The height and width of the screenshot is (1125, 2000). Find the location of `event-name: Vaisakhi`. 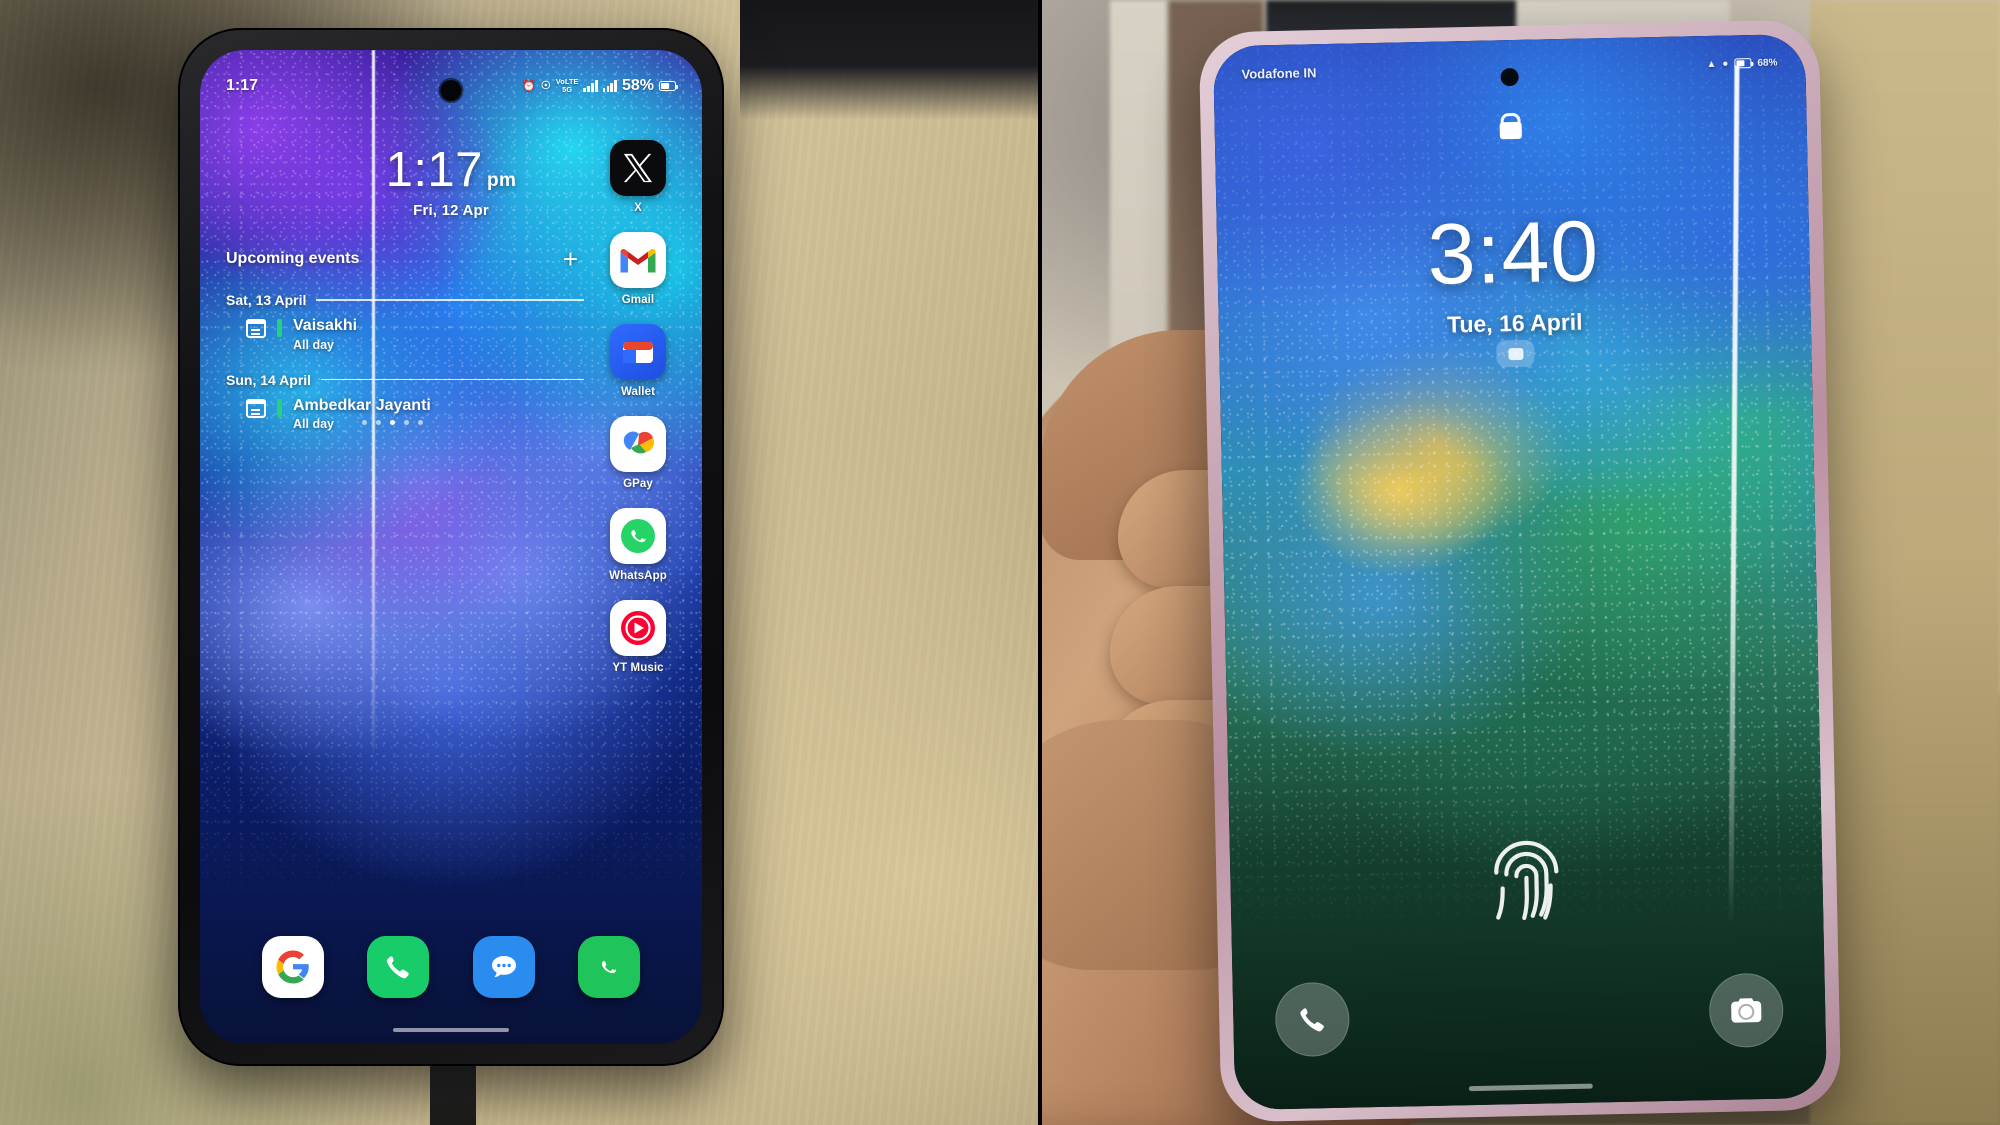

event-name: Vaisakhi is located at coordinates (325, 325).